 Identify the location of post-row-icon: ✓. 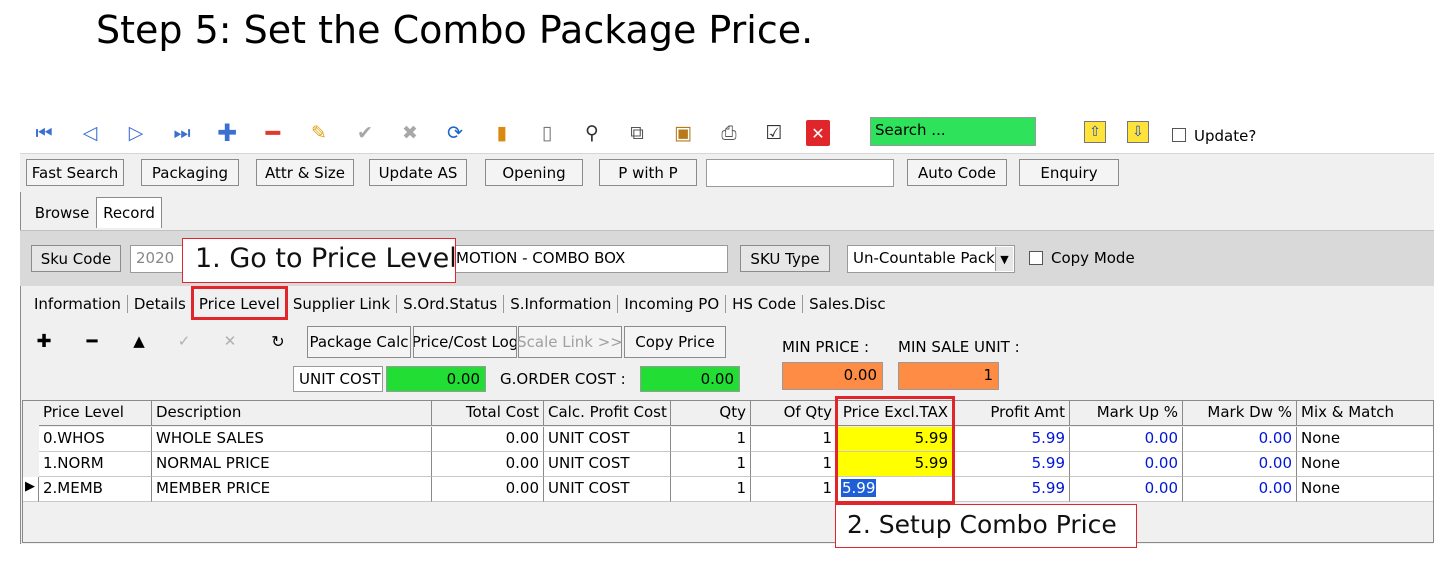
(184, 341).